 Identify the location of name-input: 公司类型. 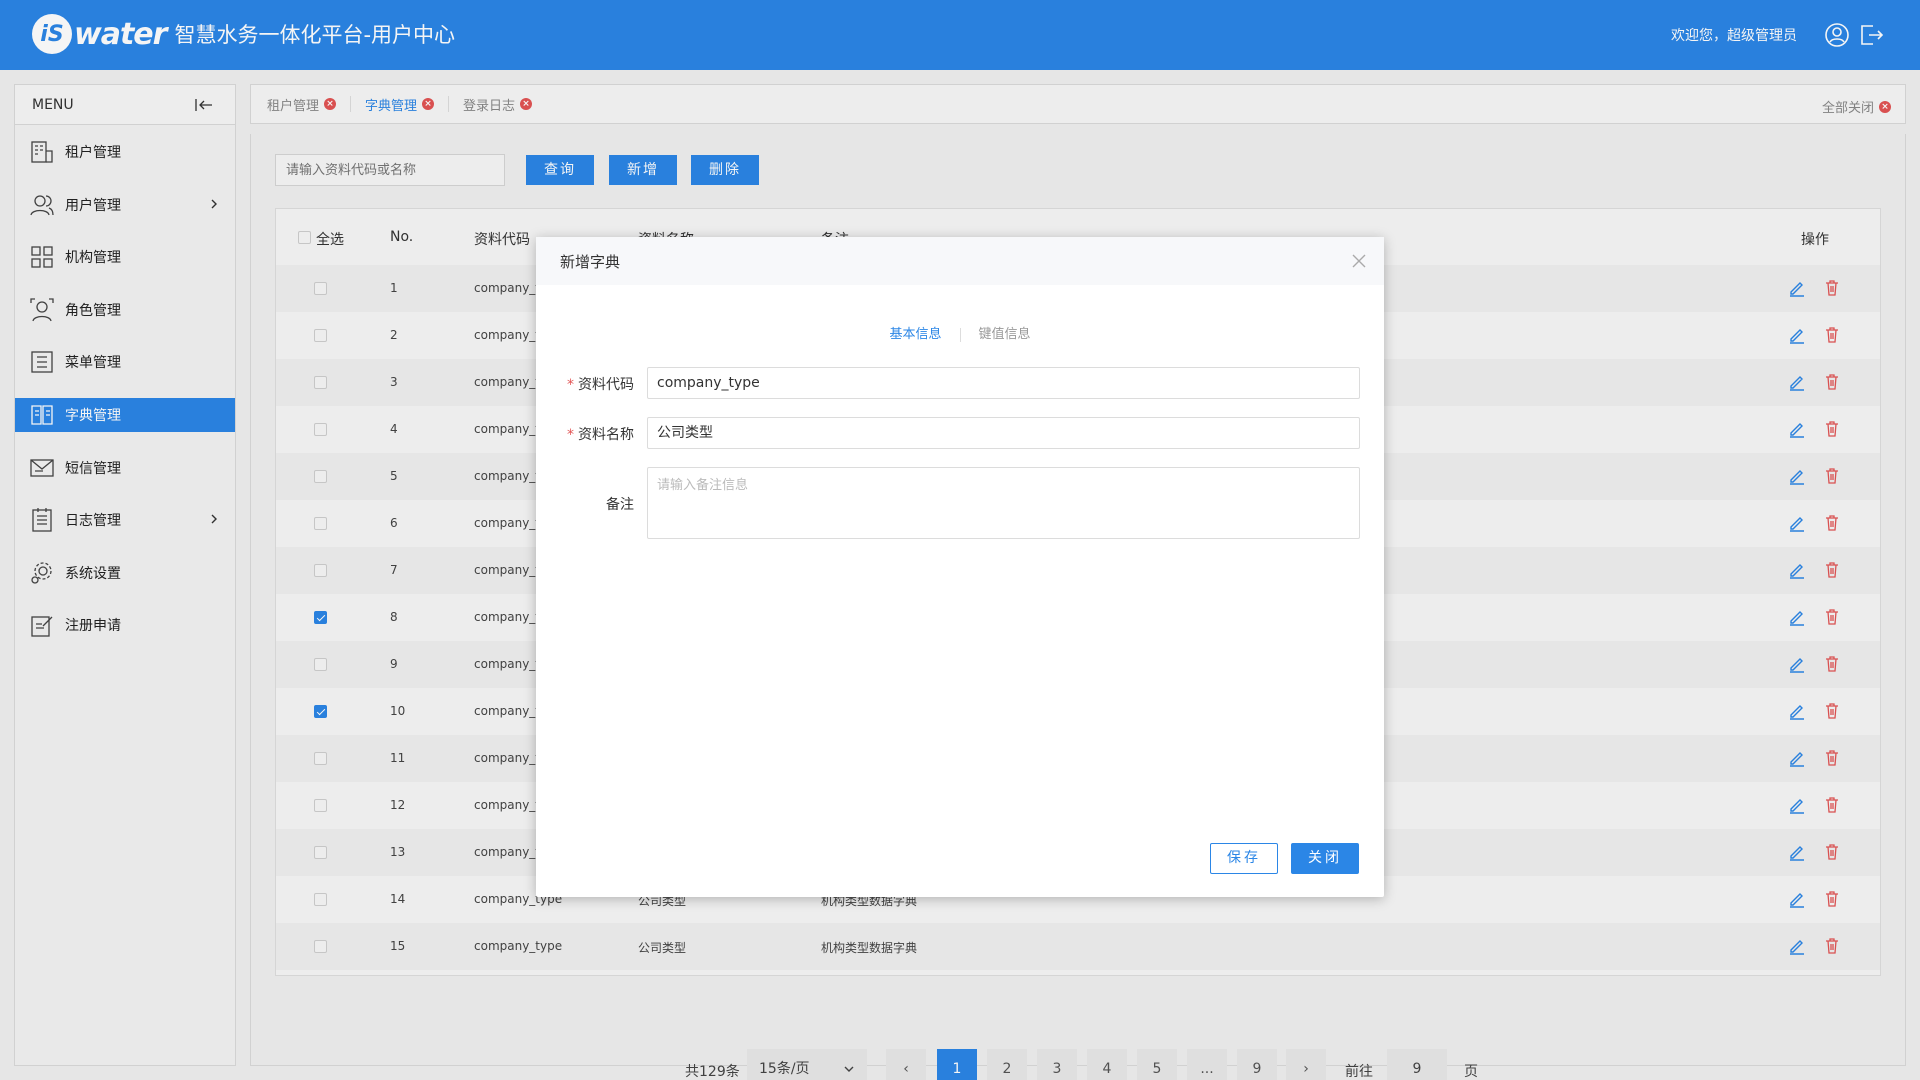
(1003, 433).